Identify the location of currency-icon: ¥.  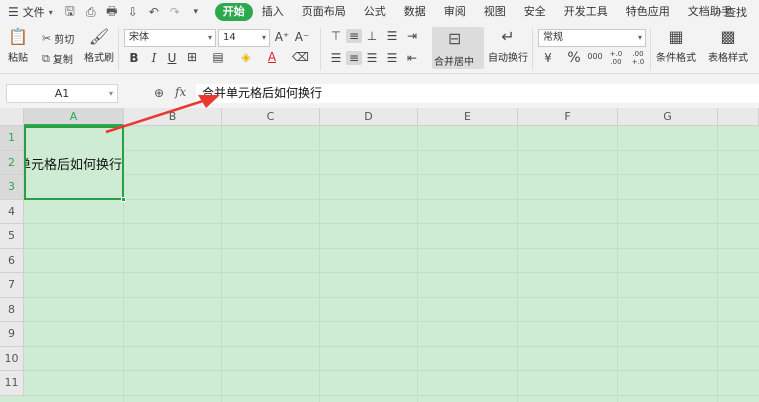
(548, 58).